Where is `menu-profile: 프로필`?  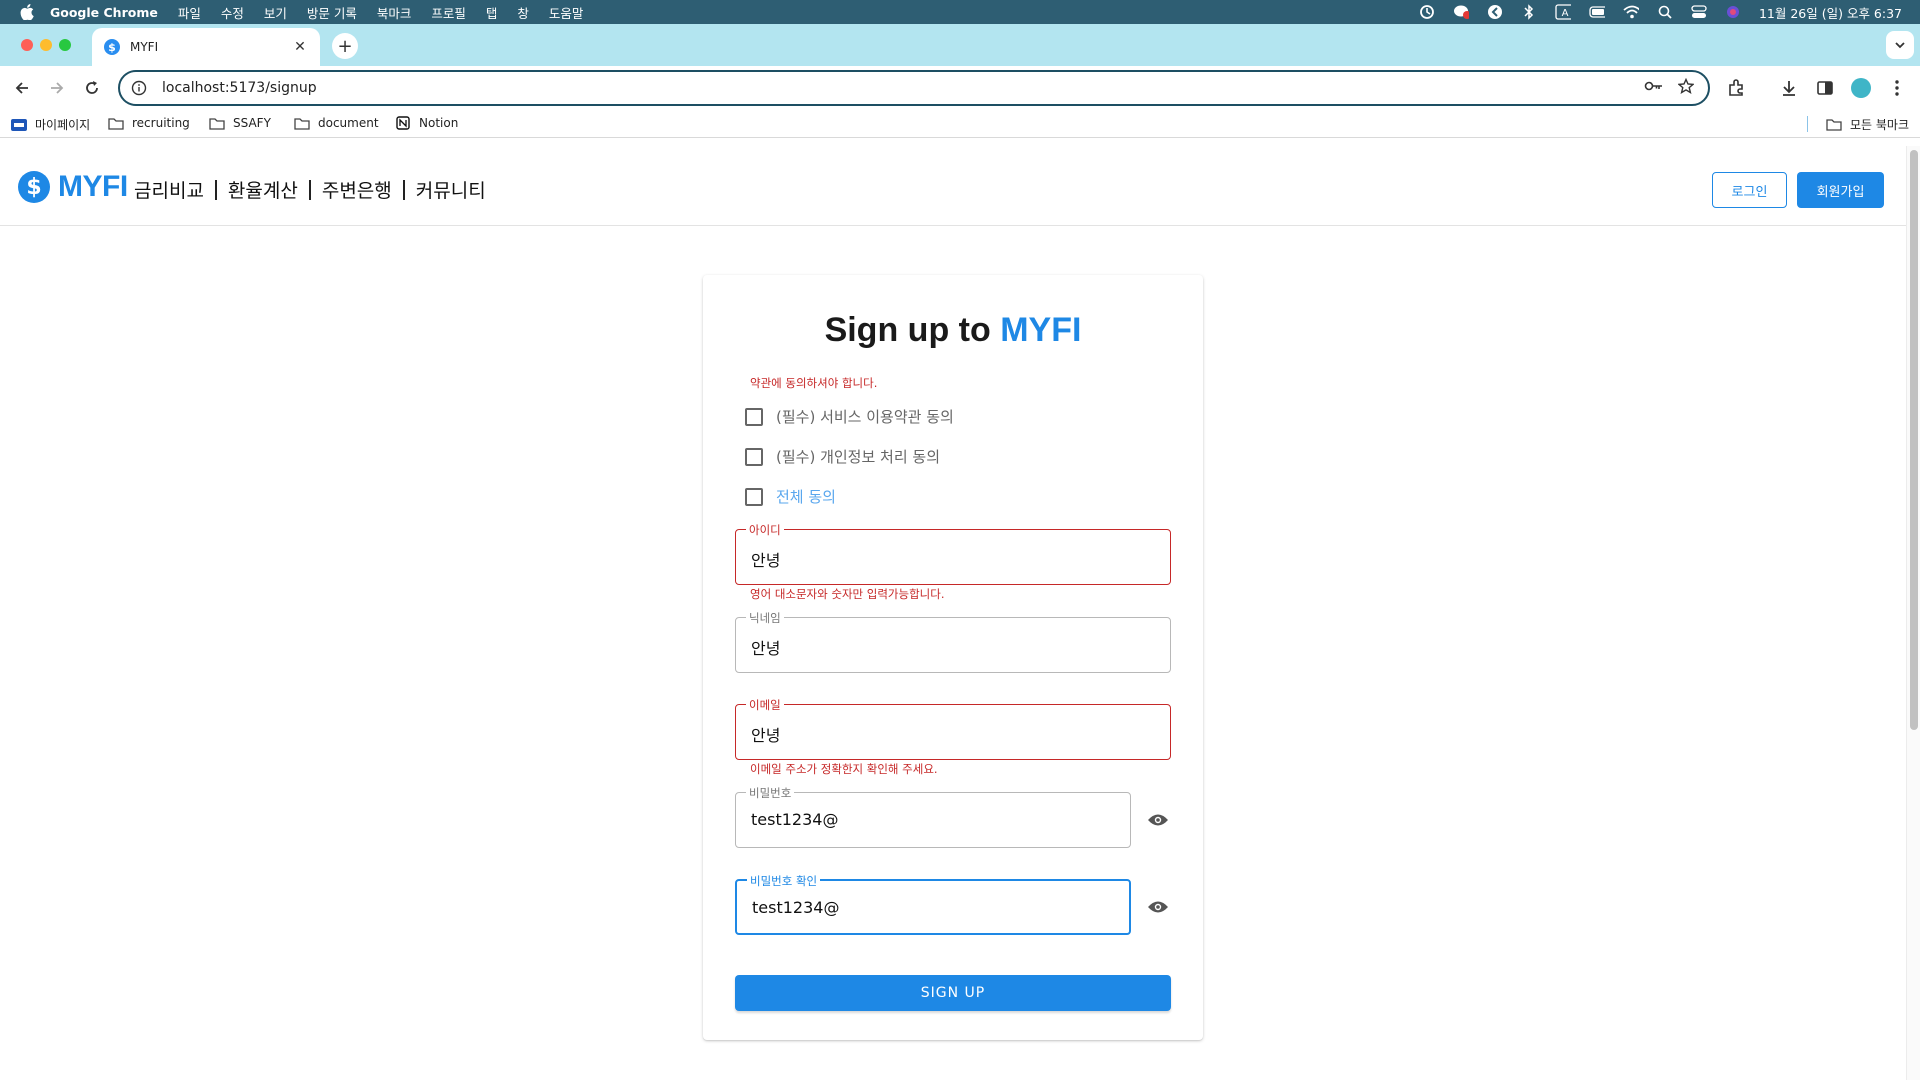
menu-profile: 프로필 is located at coordinates (448, 12).